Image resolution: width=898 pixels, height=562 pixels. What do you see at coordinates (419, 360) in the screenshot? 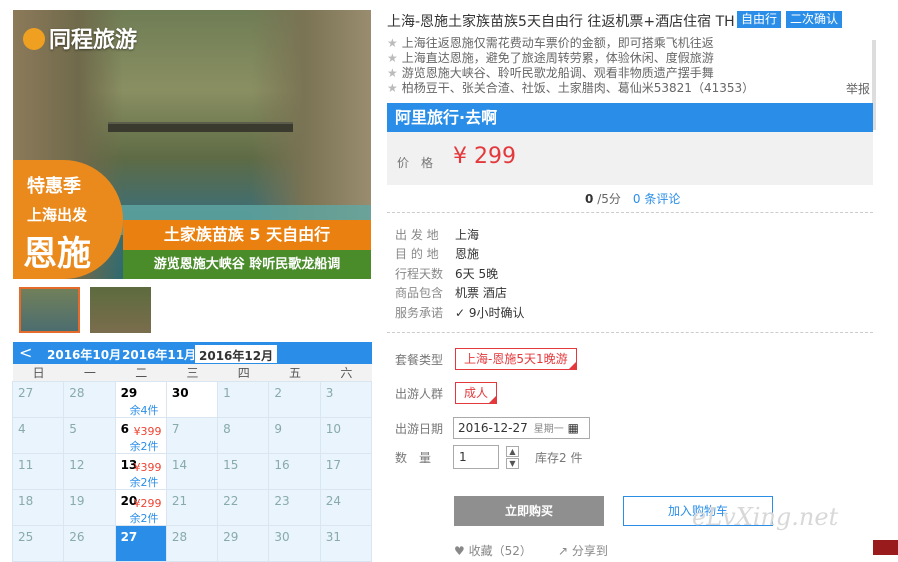
I see `package-label: 套餐类型` at bounding box center [419, 360].